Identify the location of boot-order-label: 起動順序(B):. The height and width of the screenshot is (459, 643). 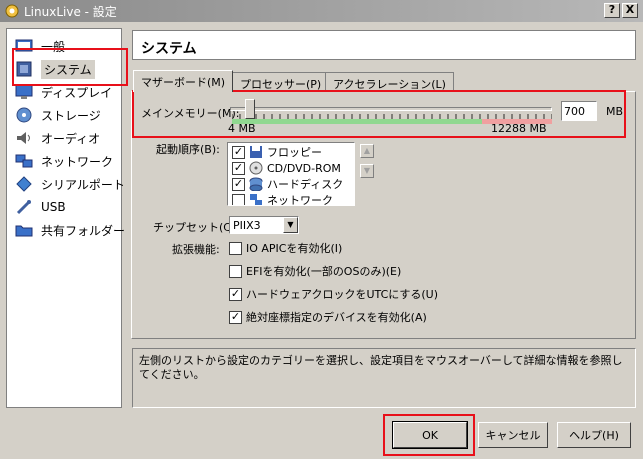
(188, 149).